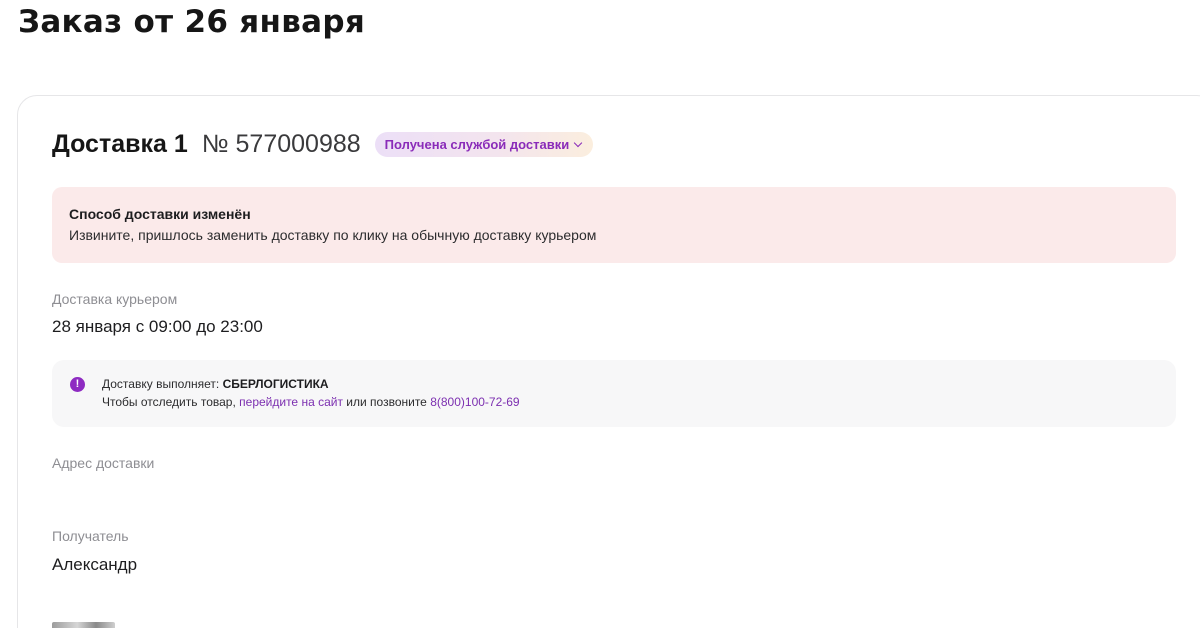  I want to click on status-badge-label: Получена службой доставки, so click(477, 144).